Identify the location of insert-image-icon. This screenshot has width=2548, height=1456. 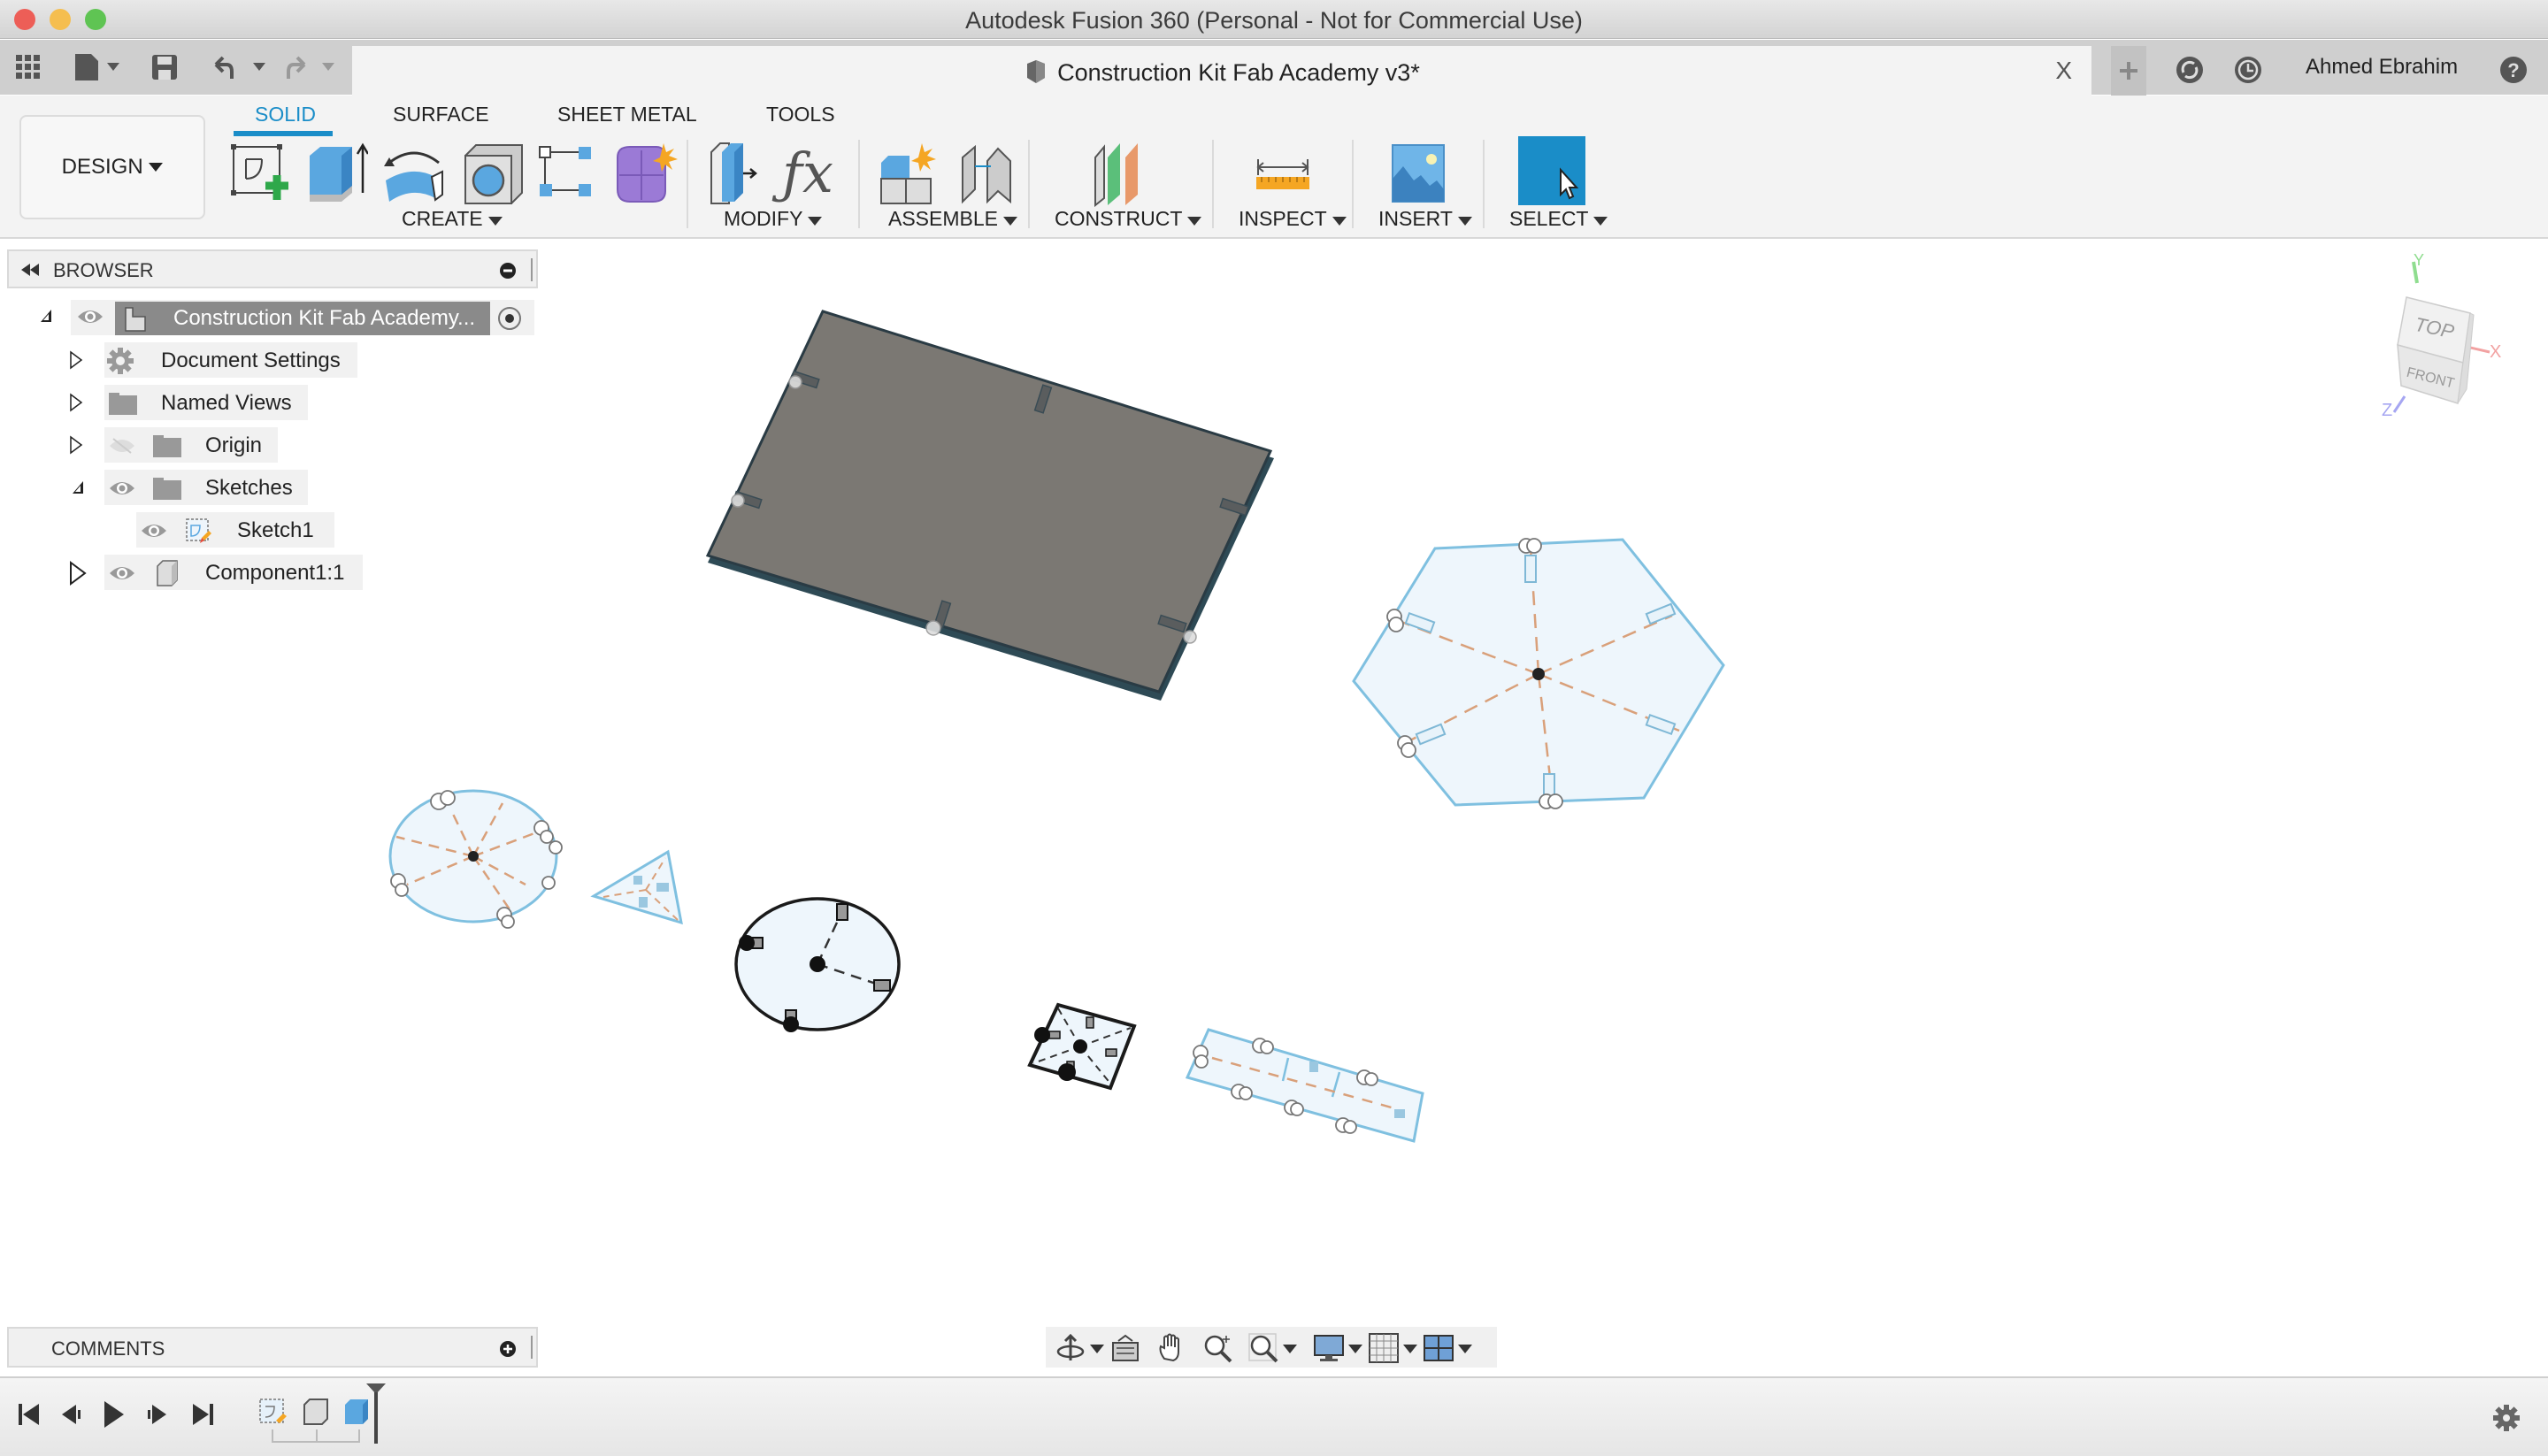
(1419, 173).